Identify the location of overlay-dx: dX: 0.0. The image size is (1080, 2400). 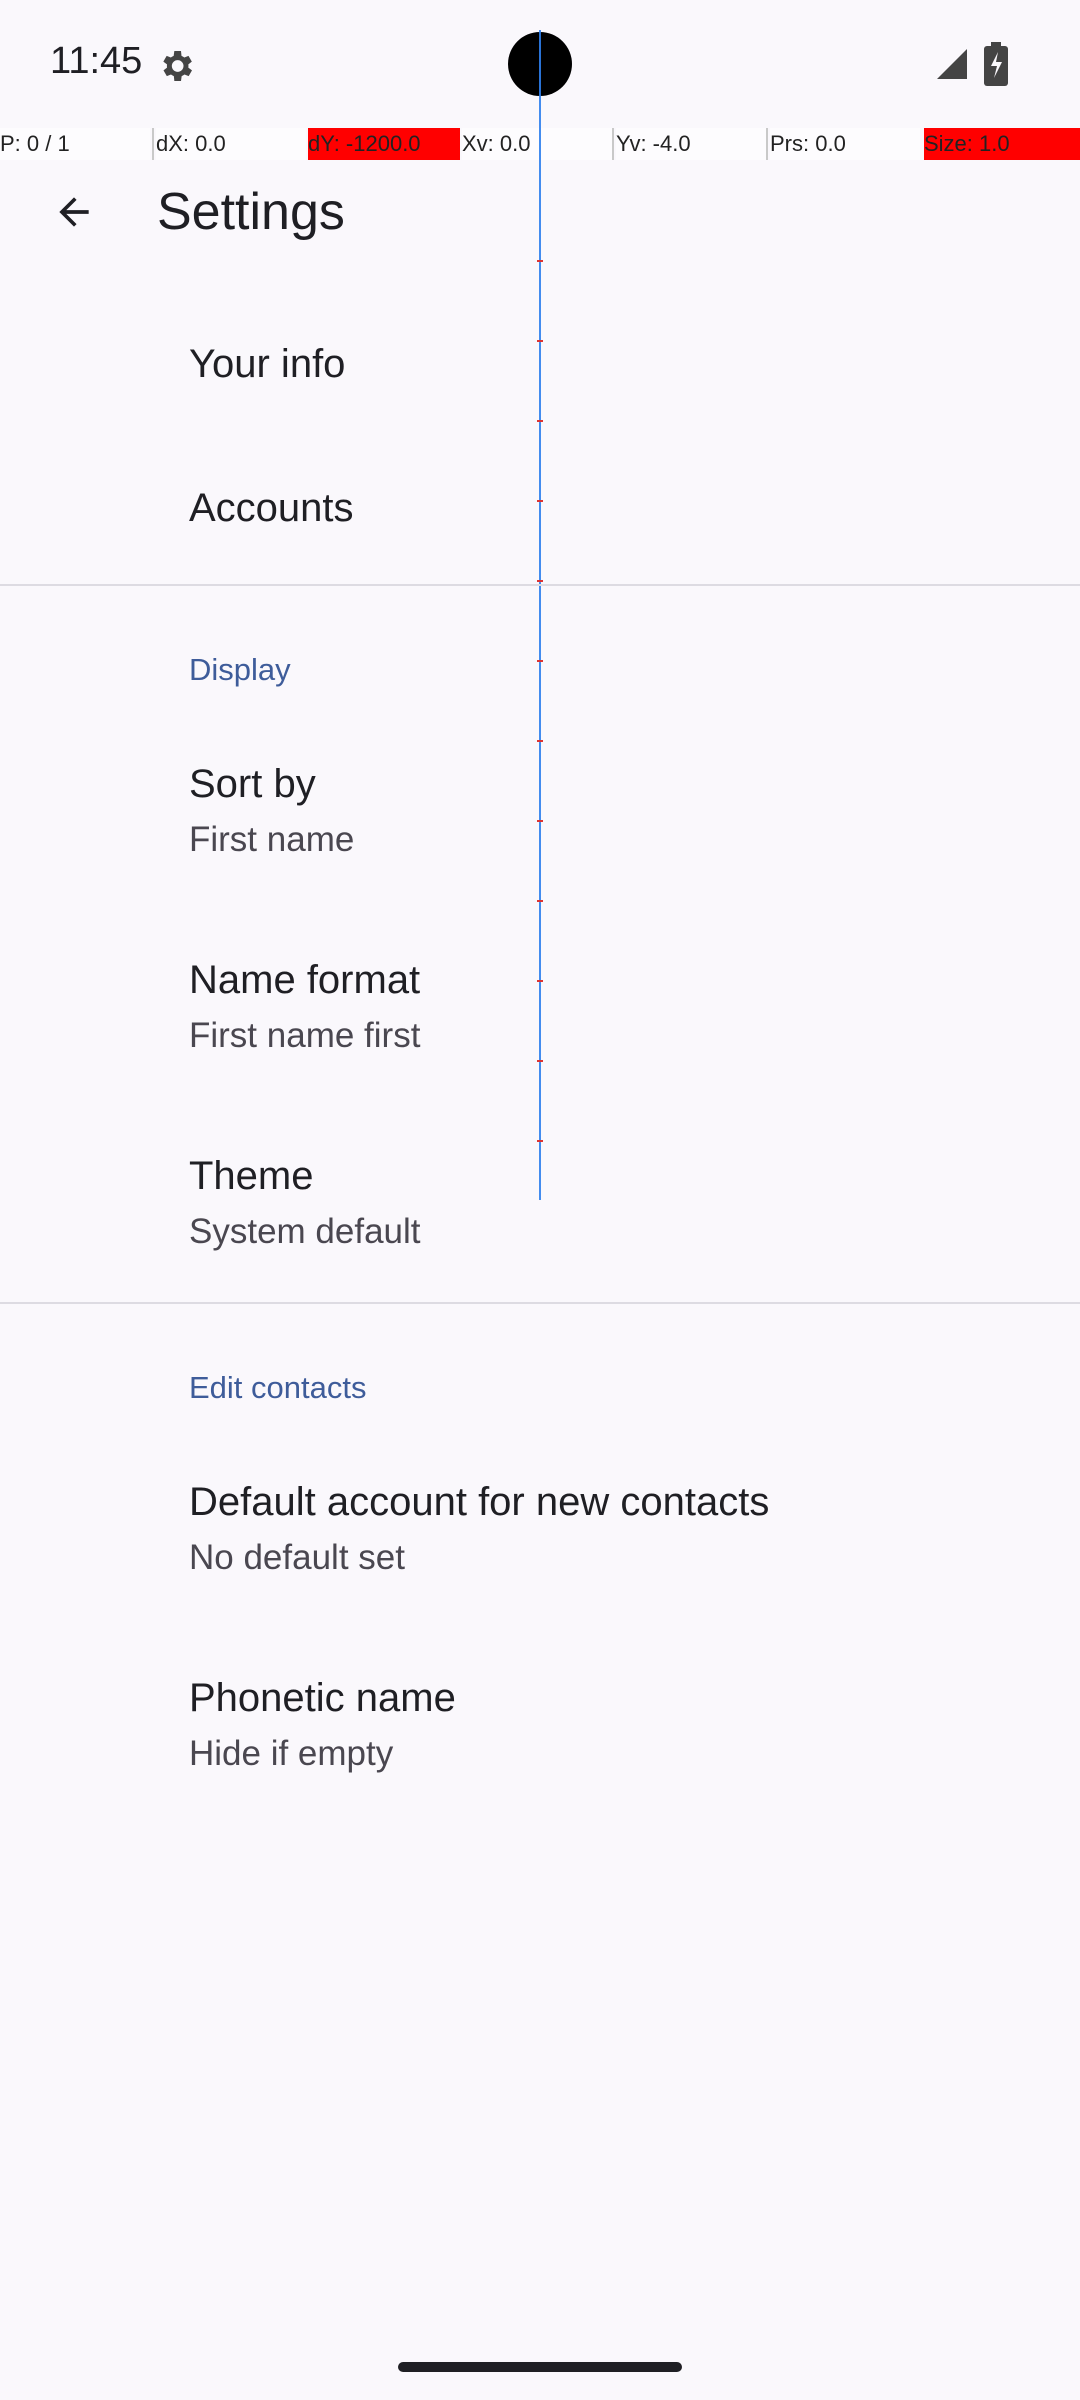
(231, 144).